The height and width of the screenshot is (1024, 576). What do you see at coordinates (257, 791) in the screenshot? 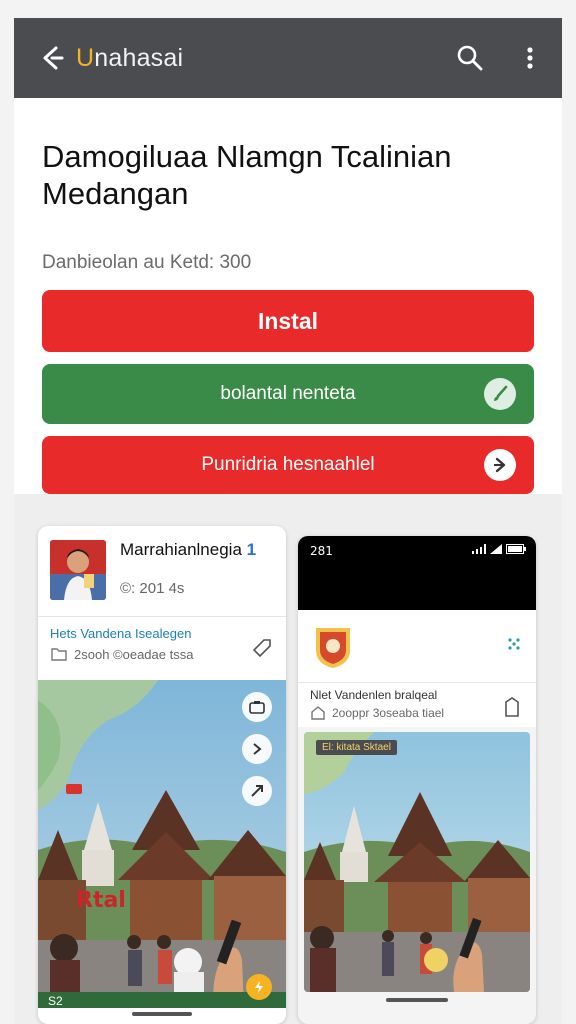
I see `share-icon` at bounding box center [257, 791].